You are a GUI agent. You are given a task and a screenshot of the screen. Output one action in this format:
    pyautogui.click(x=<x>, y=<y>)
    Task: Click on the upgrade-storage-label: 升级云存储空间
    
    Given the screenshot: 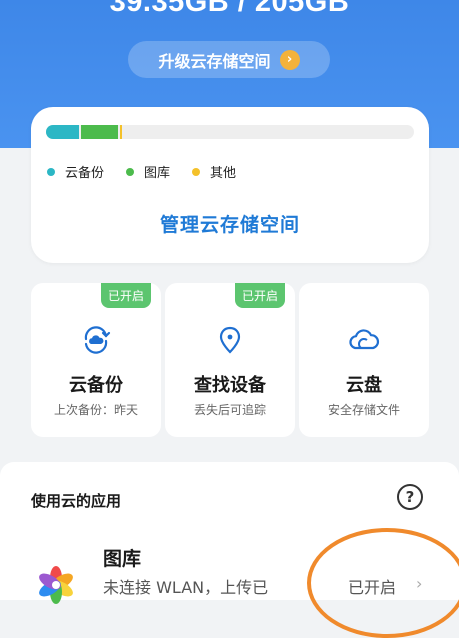 What is the action you would take?
    pyautogui.click(x=214, y=61)
    